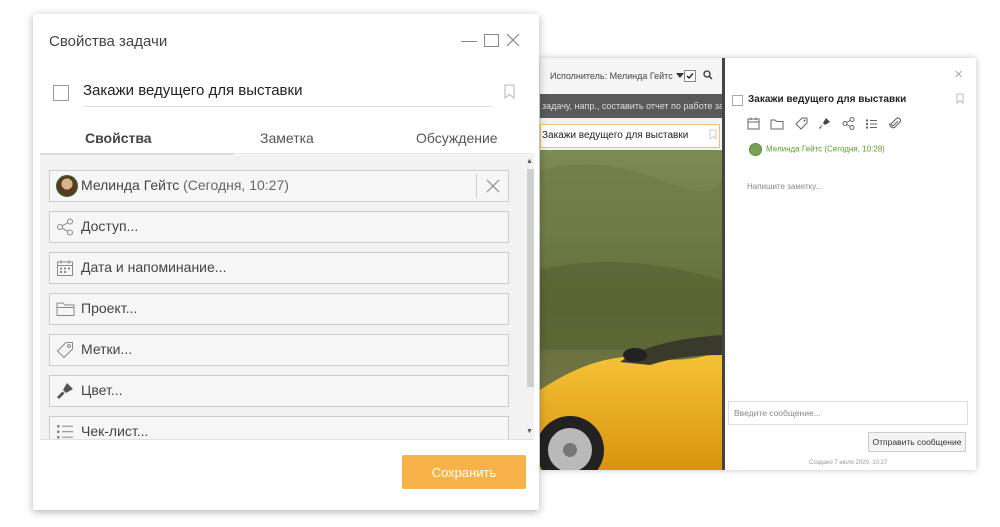 The height and width of the screenshot is (527, 1000). Describe the element at coordinates (894, 123) in the screenshot. I see `paperclip-icon` at that location.